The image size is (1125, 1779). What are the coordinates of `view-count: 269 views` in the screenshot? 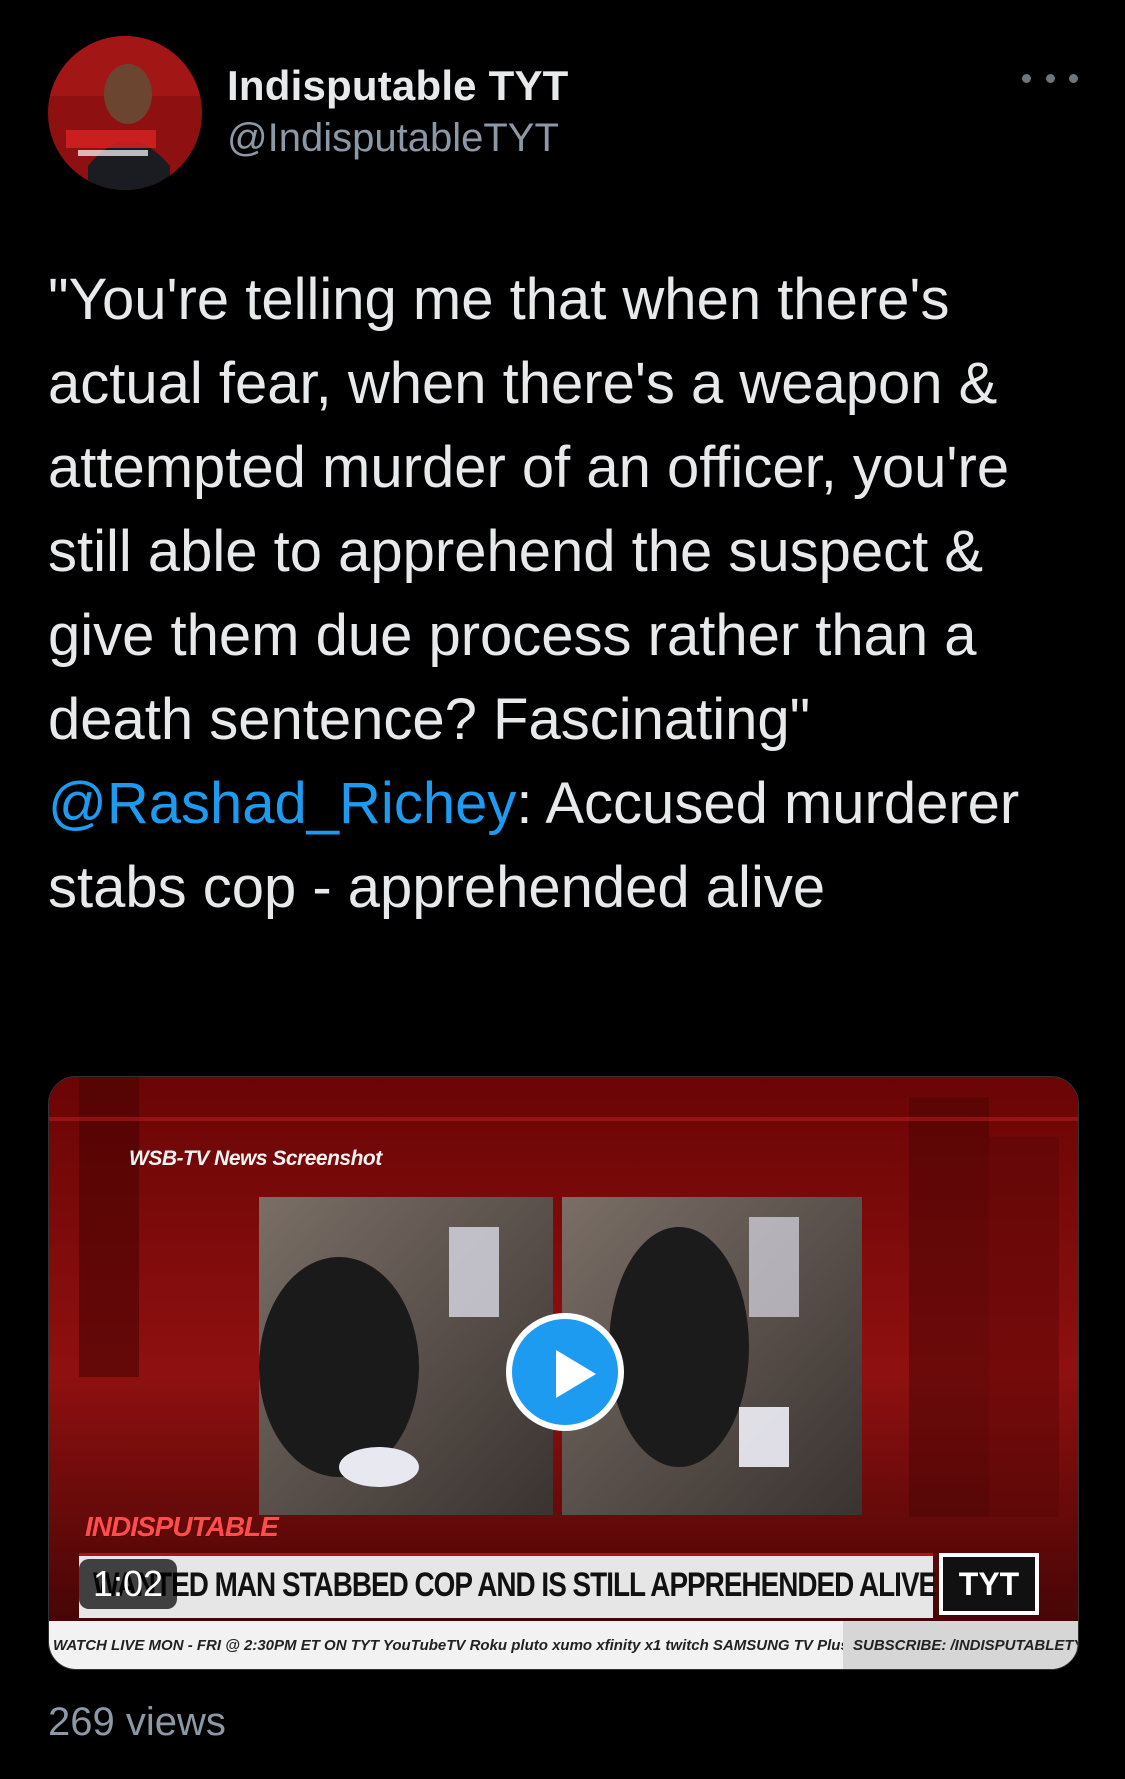 It's located at (137, 1722).